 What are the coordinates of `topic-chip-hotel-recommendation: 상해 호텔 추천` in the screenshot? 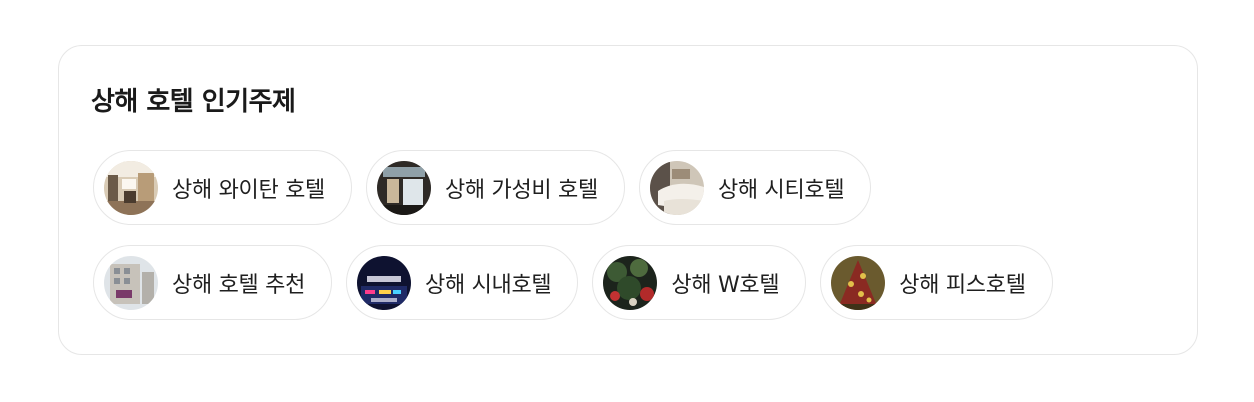 It's located at (213, 282).